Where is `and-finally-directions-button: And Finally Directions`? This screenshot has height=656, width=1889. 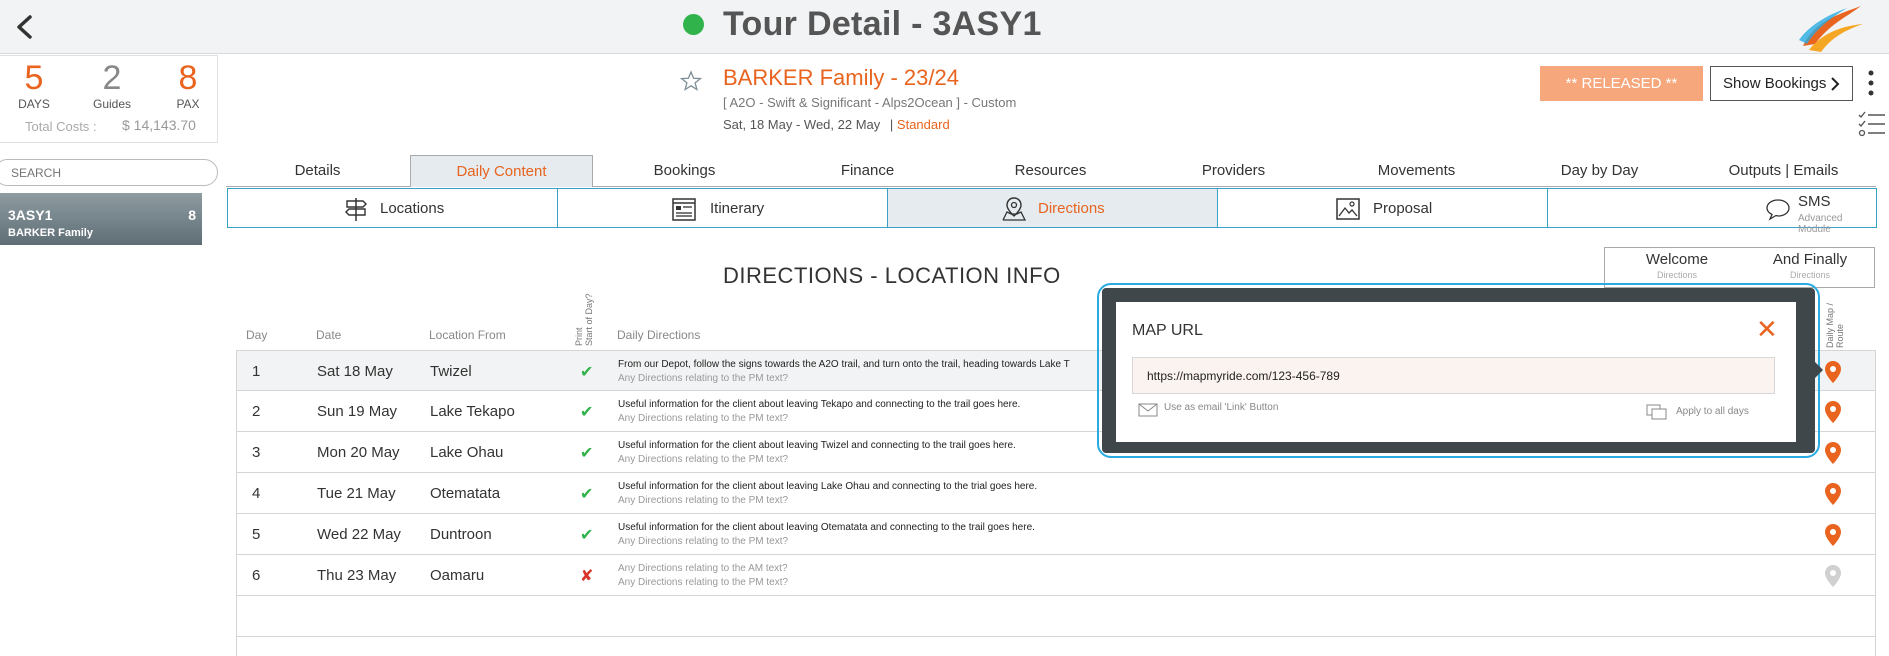 and-finally-directions-button: And Finally Directions is located at coordinates (1810, 265).